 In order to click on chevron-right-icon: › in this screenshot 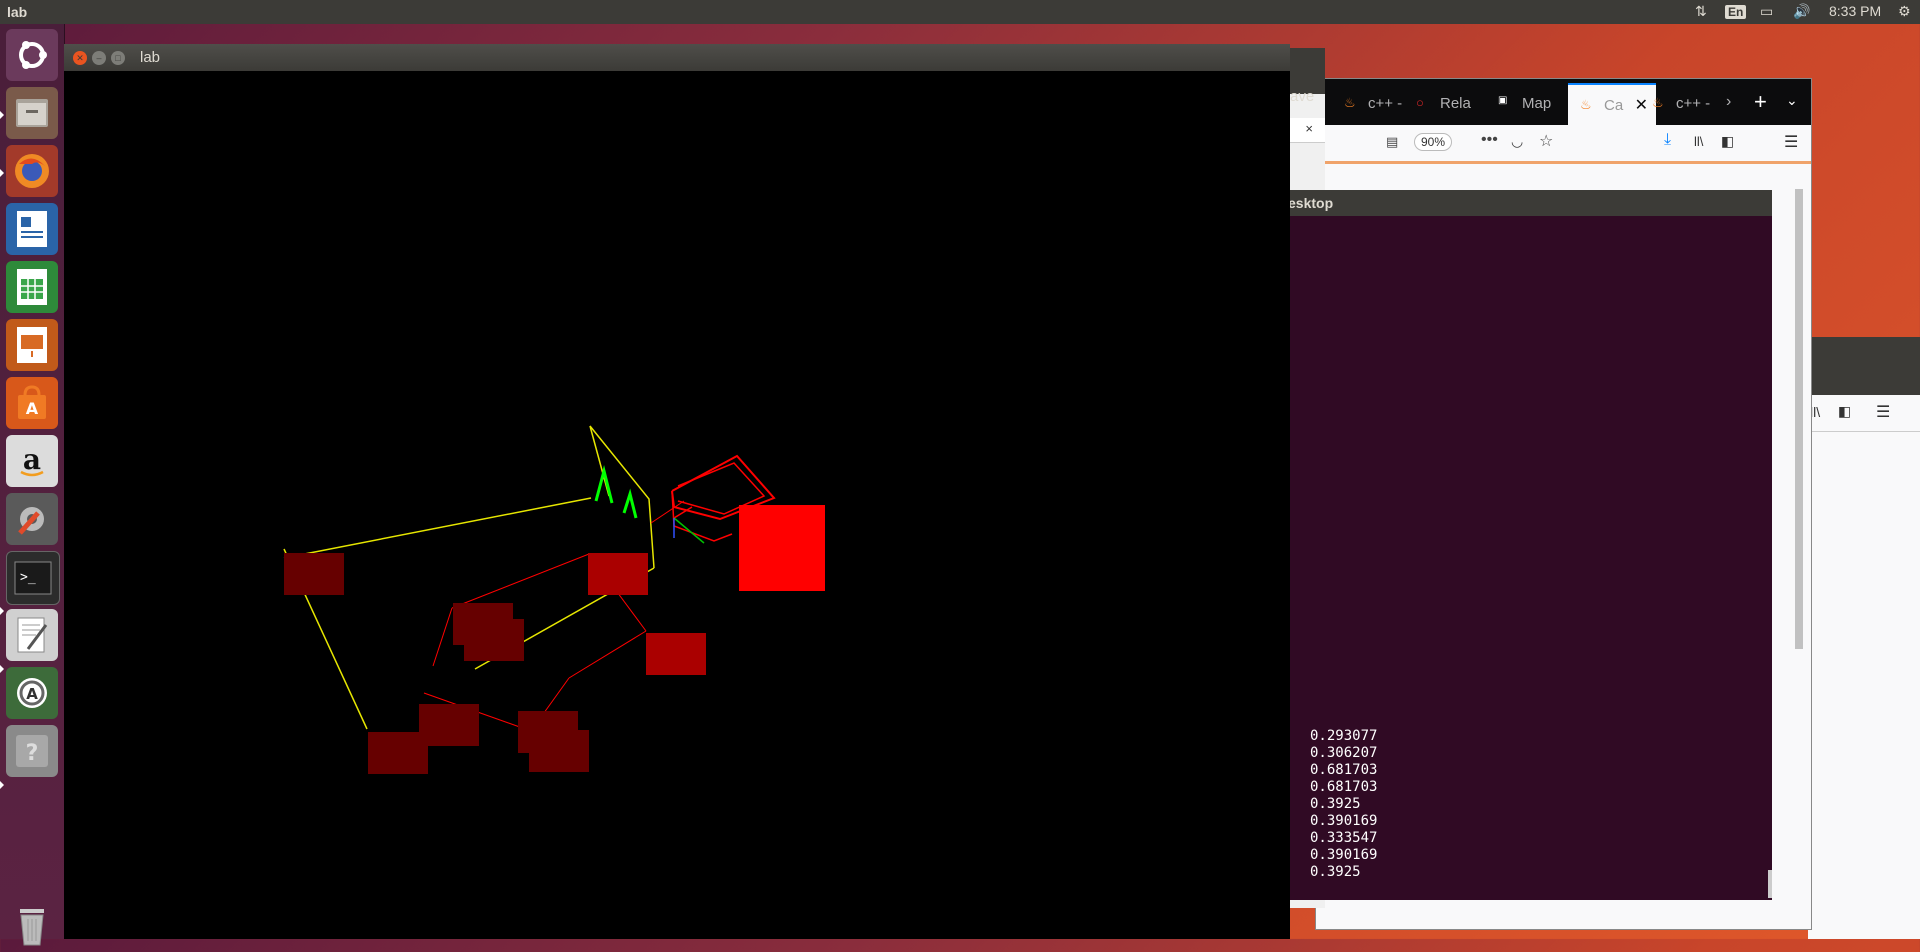, I will do `click(1728, 102)`.